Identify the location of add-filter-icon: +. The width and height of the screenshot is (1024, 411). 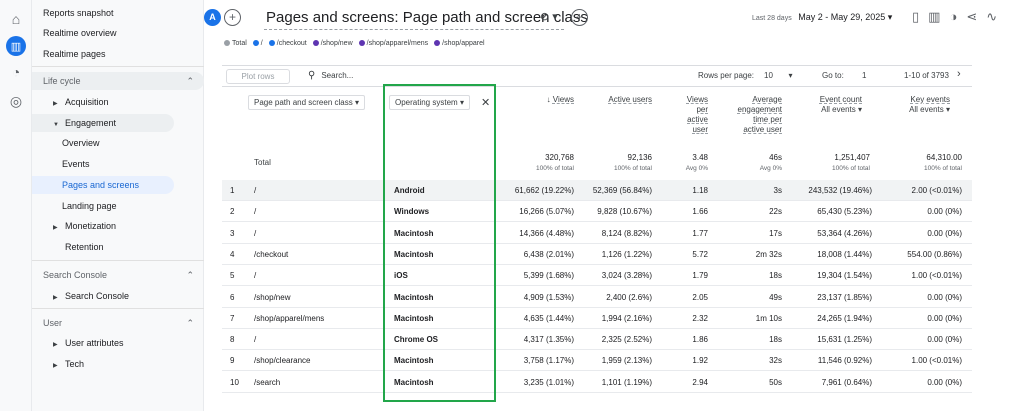
(579, 17).